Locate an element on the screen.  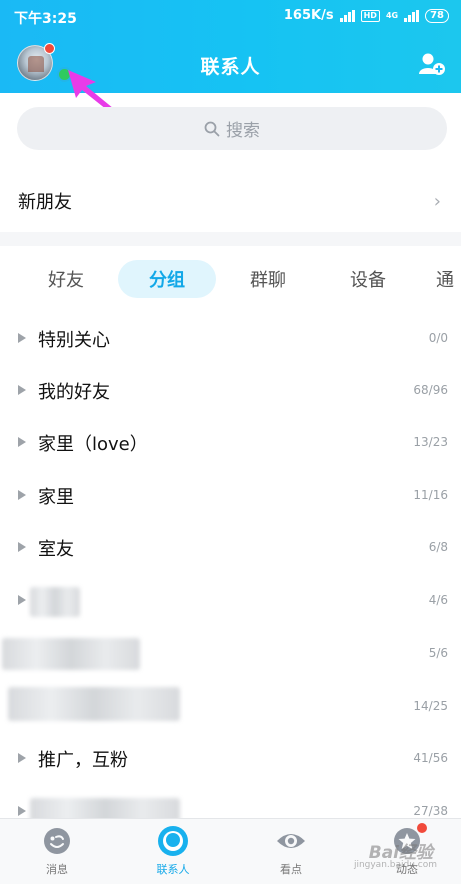
group-name: 特别关心 is located at coordinates (74, 340).